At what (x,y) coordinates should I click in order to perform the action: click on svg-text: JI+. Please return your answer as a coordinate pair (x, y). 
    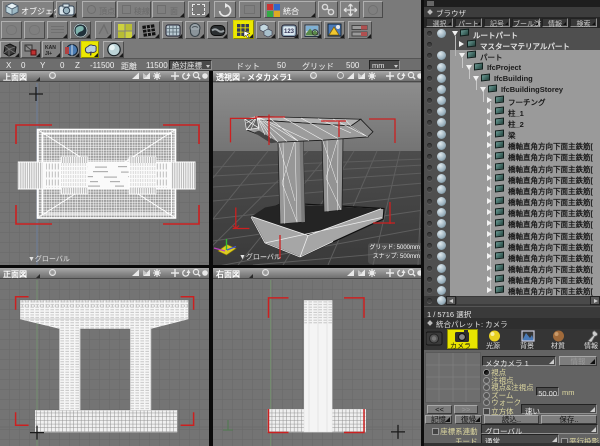
    Looking at the image, I should click on (48, 54).